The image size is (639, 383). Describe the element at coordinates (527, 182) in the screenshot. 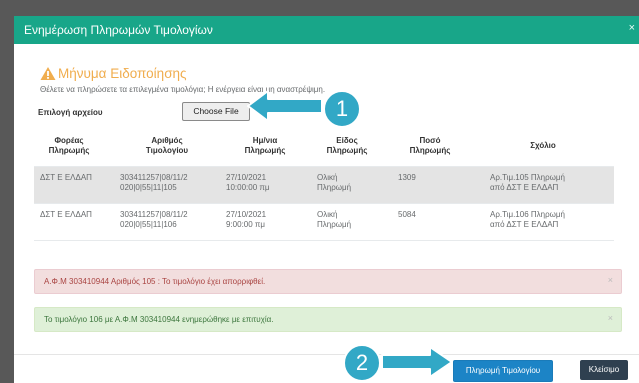

I see `cell-comment: Αρ.Τιμ.105 Πληρωμή από ΔΣΤ Ε ΕΛΔΑΠ` at that location.